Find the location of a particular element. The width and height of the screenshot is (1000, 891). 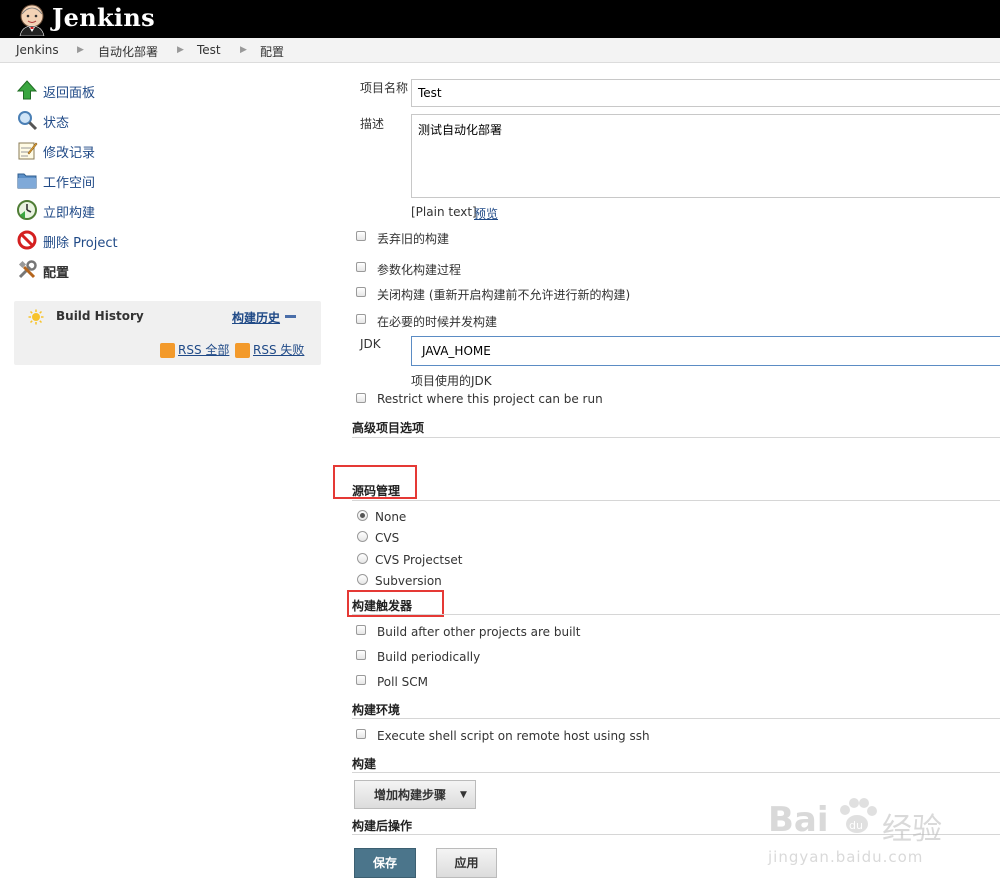

watermark-brand: Bai is located at coordinates (798, 820).